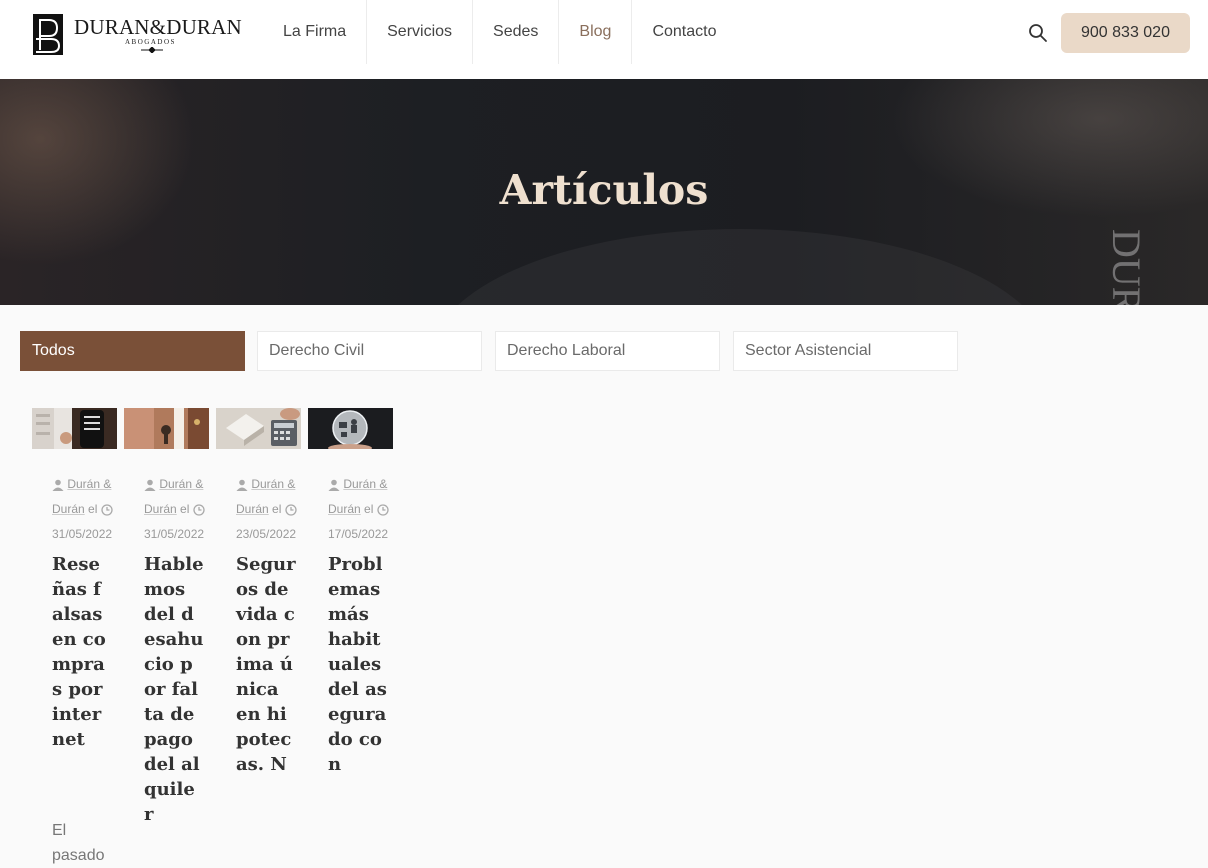  I want to click on phone-button: 900 833 020, so click(1125, 33).